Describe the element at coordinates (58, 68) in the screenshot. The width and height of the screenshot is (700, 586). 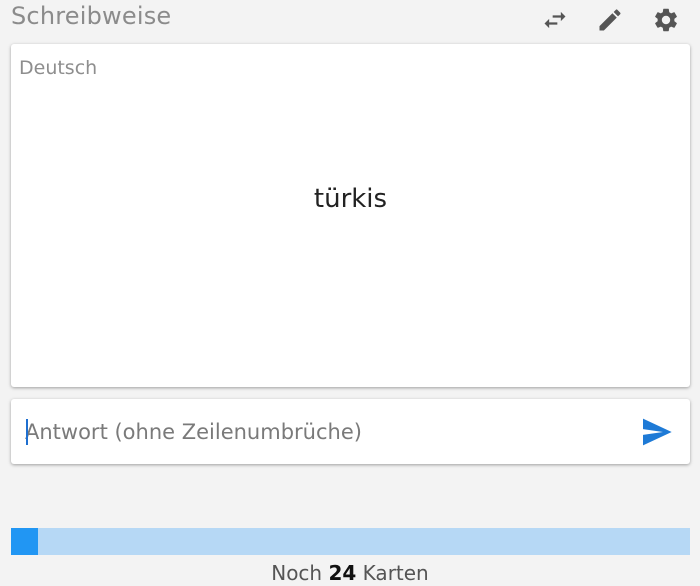
I see `card-language-label: Deutsch` at that location.